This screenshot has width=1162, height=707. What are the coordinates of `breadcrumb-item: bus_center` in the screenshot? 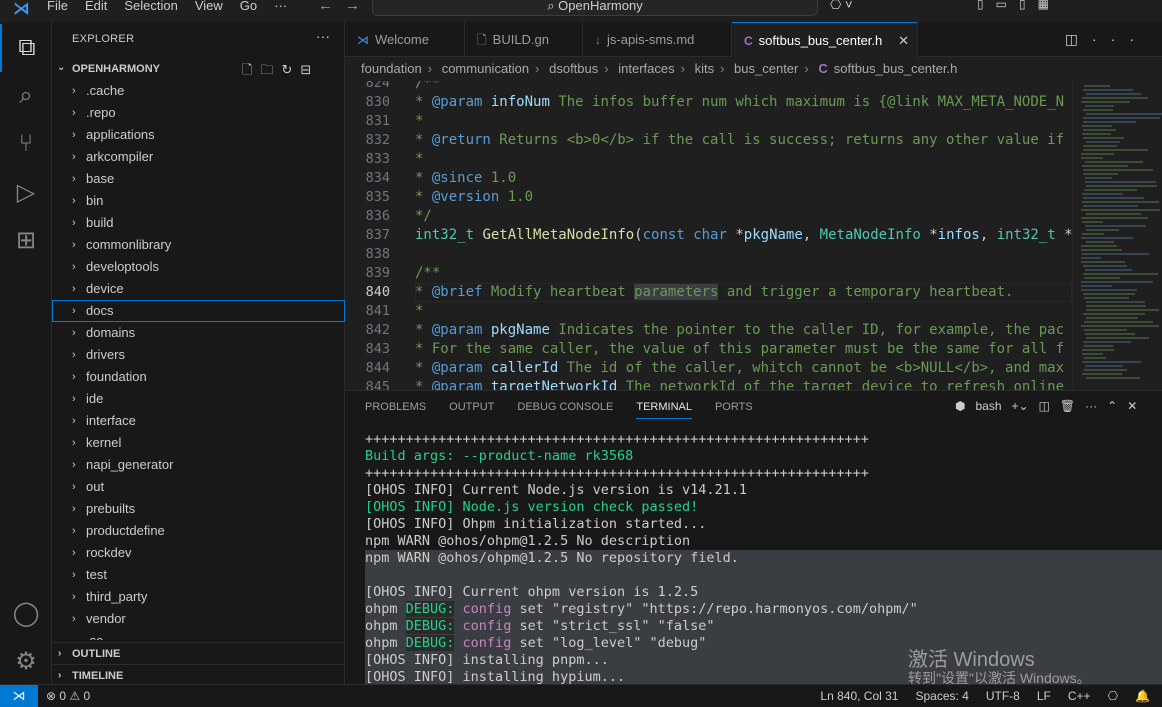 It's located at (766, 68).